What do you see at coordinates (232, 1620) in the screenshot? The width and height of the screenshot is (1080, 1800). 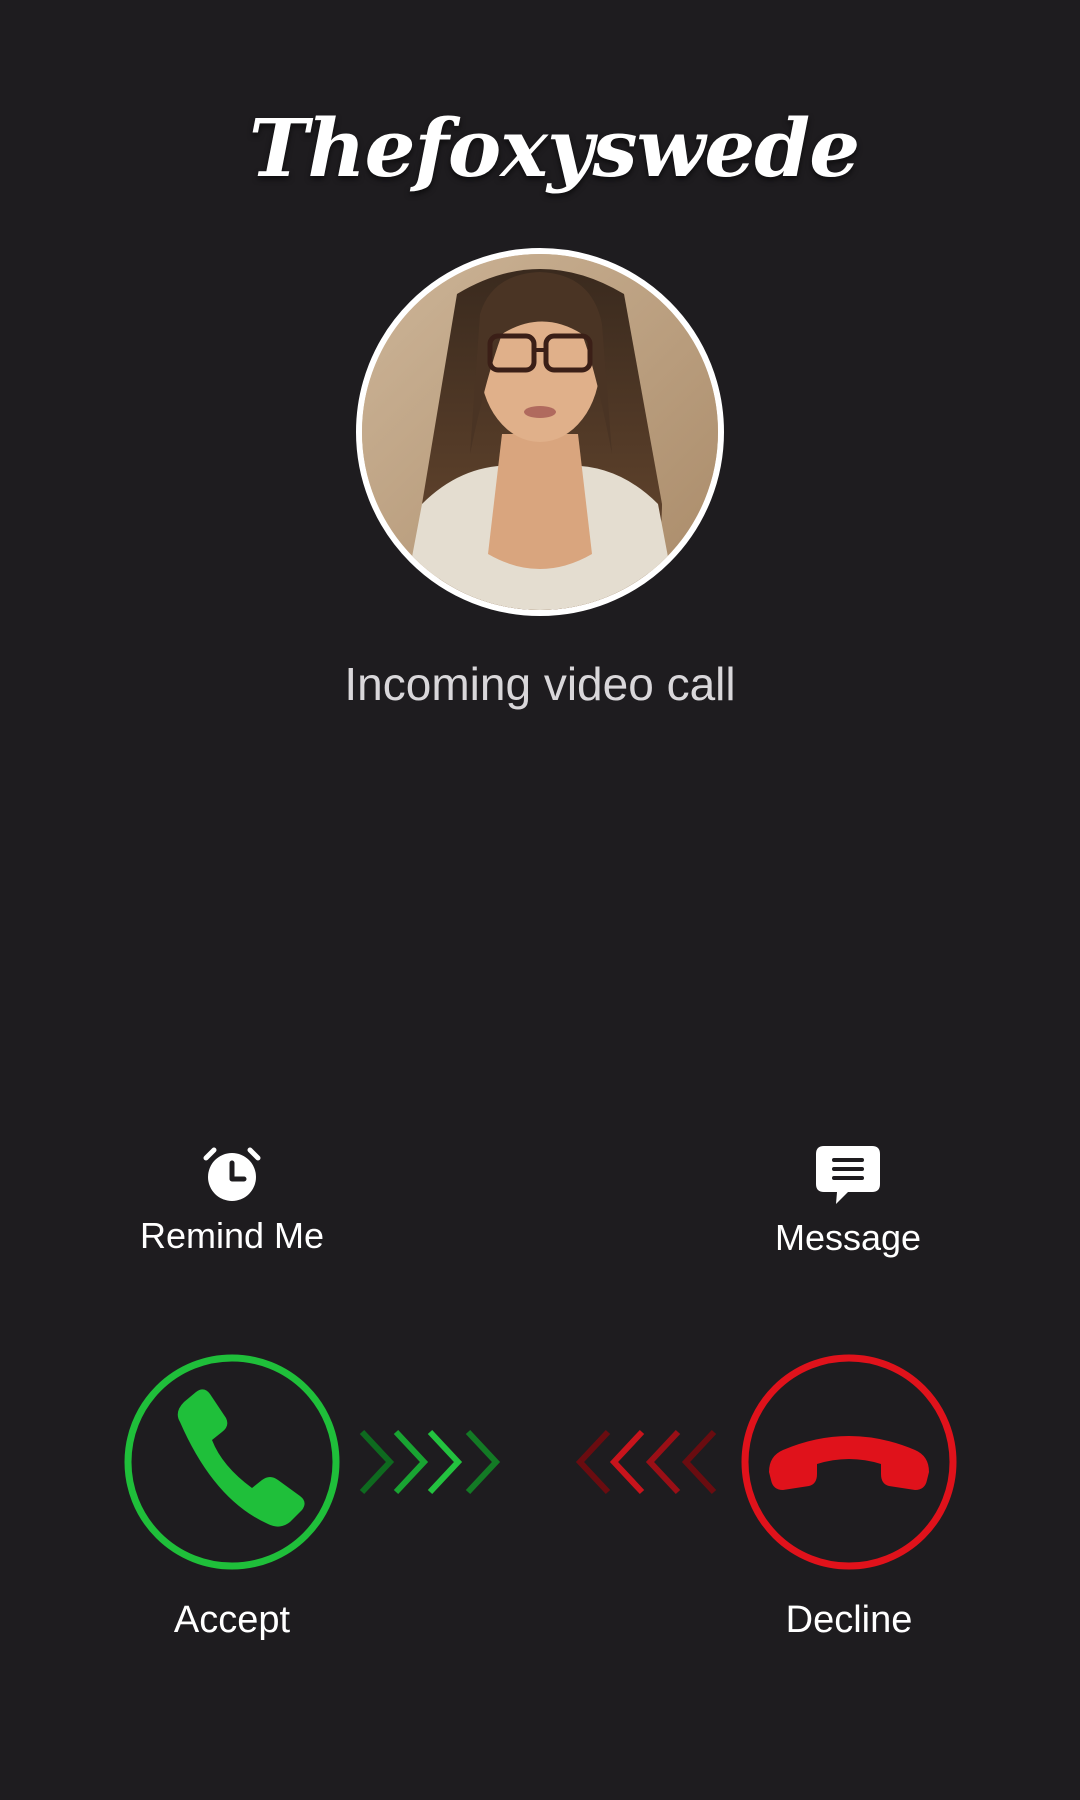 I see `accept-label: Accept` at bounding box center [232, 1620].